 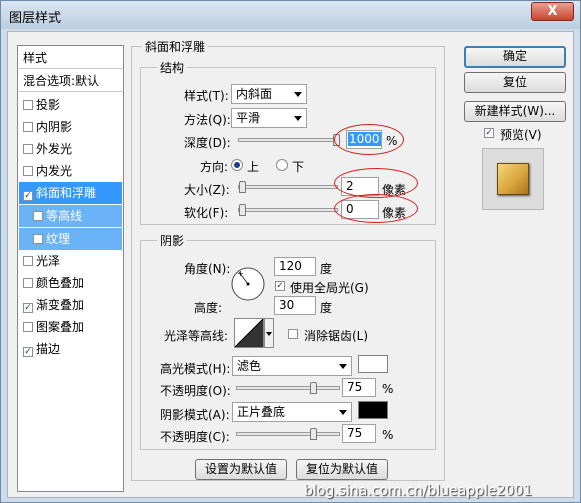 What do you see at coordinates (313, 434) in the screenshot?
I see `shadow-opacity-thumb` at bounding box center [313, 434].